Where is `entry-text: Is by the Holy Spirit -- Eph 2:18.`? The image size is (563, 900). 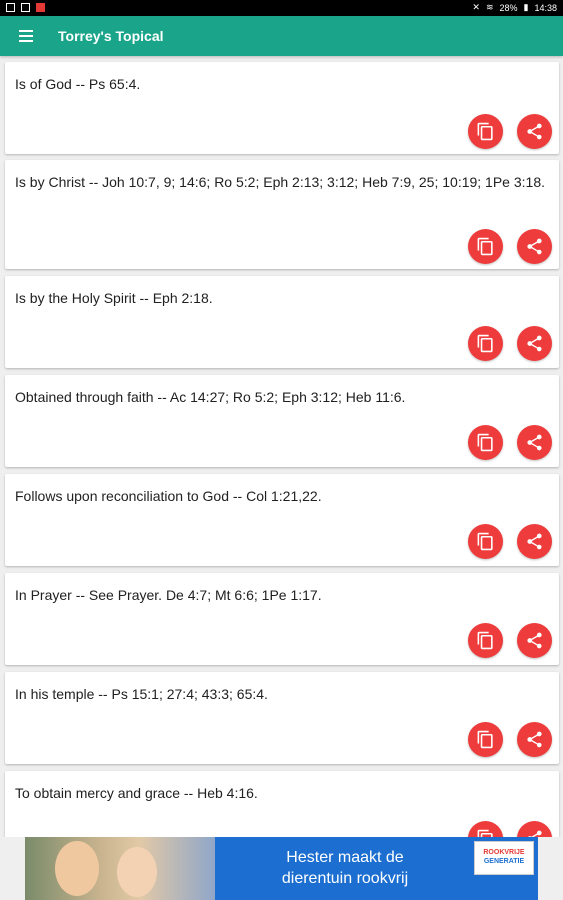 entry-text: Is by the Holy Spirit -- Eph 2:18. is located at coordinates (114, 298).